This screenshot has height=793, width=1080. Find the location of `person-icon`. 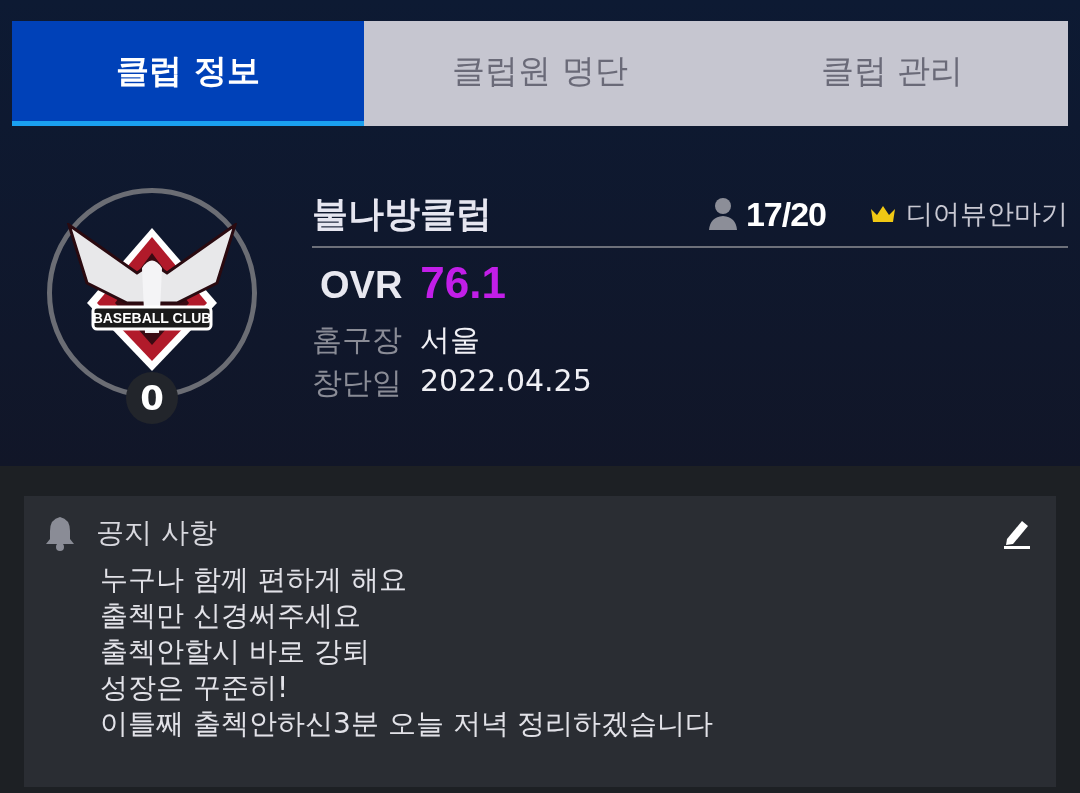

person-icon is located at coordinates (722, 214).